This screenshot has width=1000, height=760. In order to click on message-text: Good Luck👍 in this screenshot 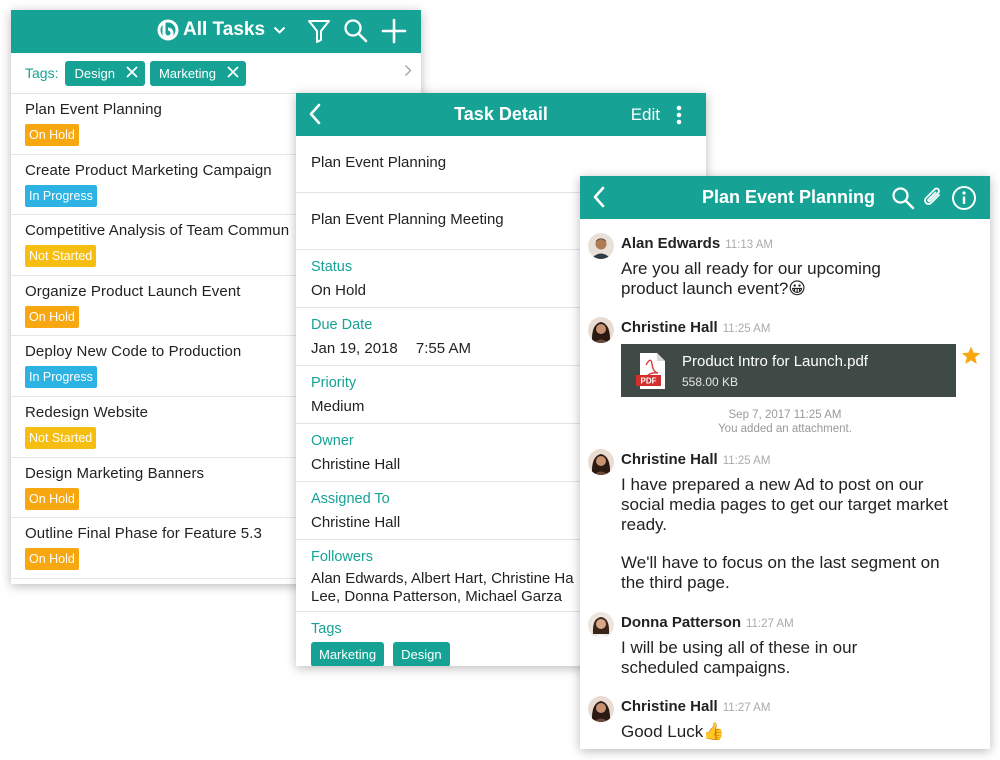, I will do `click(673, 731)`.